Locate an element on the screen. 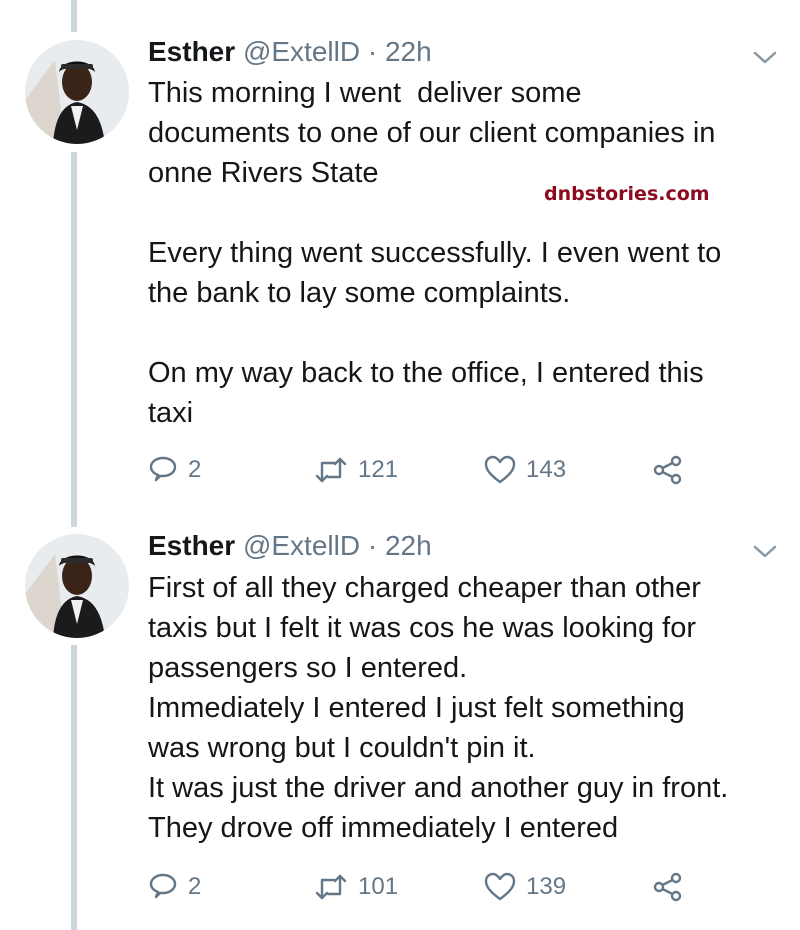 This screenshot has height=930, width=800. retweet-button: 101 is located at coordinates (356, 887).